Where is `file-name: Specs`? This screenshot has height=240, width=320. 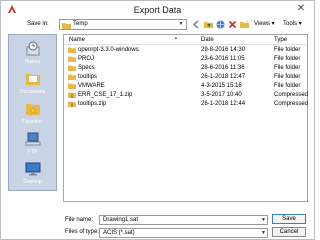 file-name: Specs is located at coordinates (86, 68).